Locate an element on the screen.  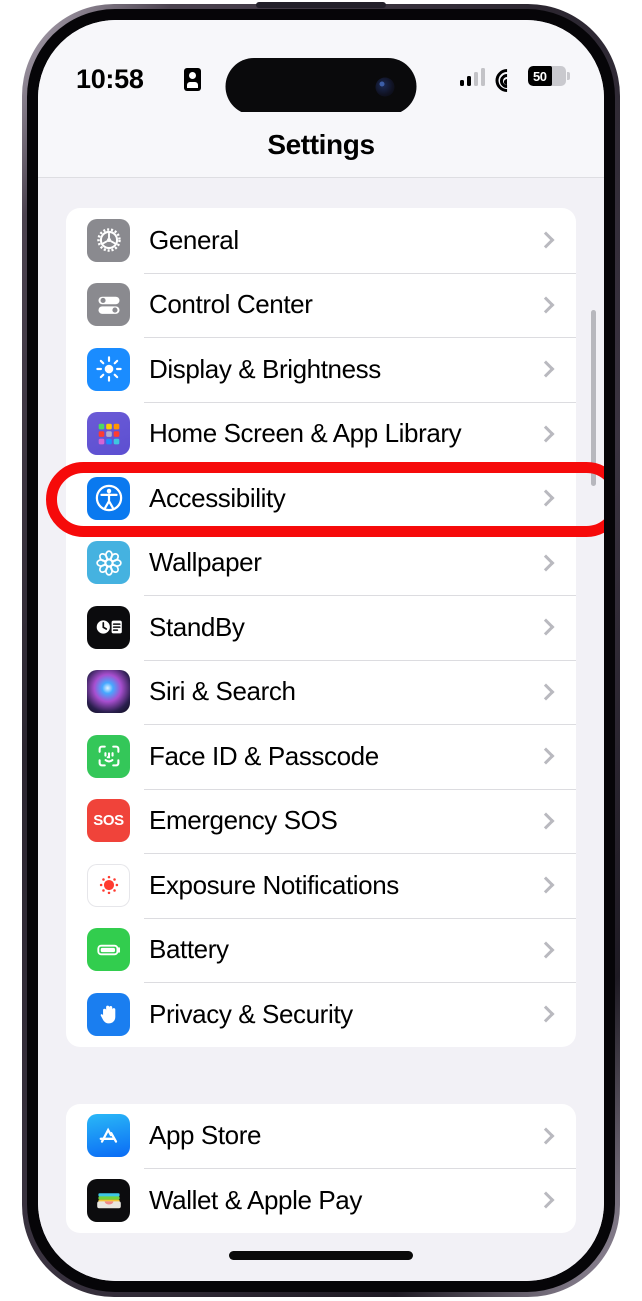
nav-bar: Settings is located at coordinates (321, 145).